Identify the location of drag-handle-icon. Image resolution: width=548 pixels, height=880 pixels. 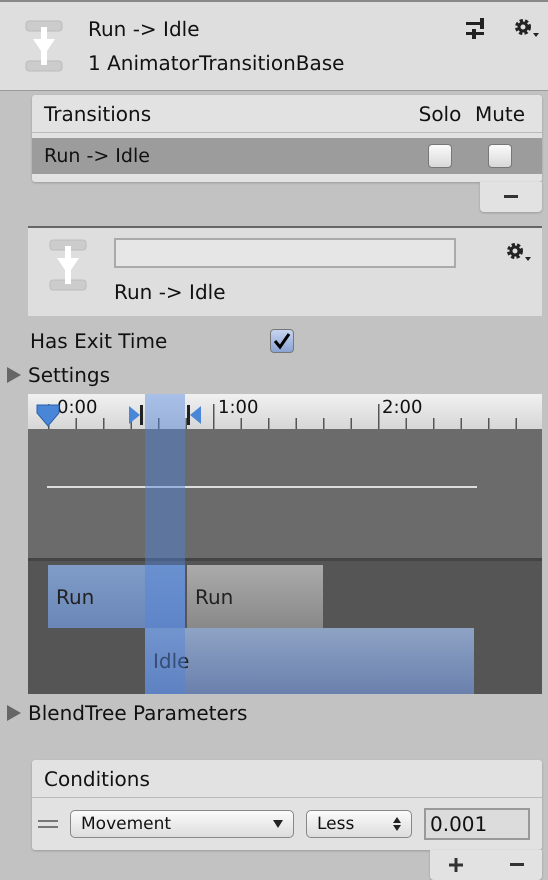
(48, 824).